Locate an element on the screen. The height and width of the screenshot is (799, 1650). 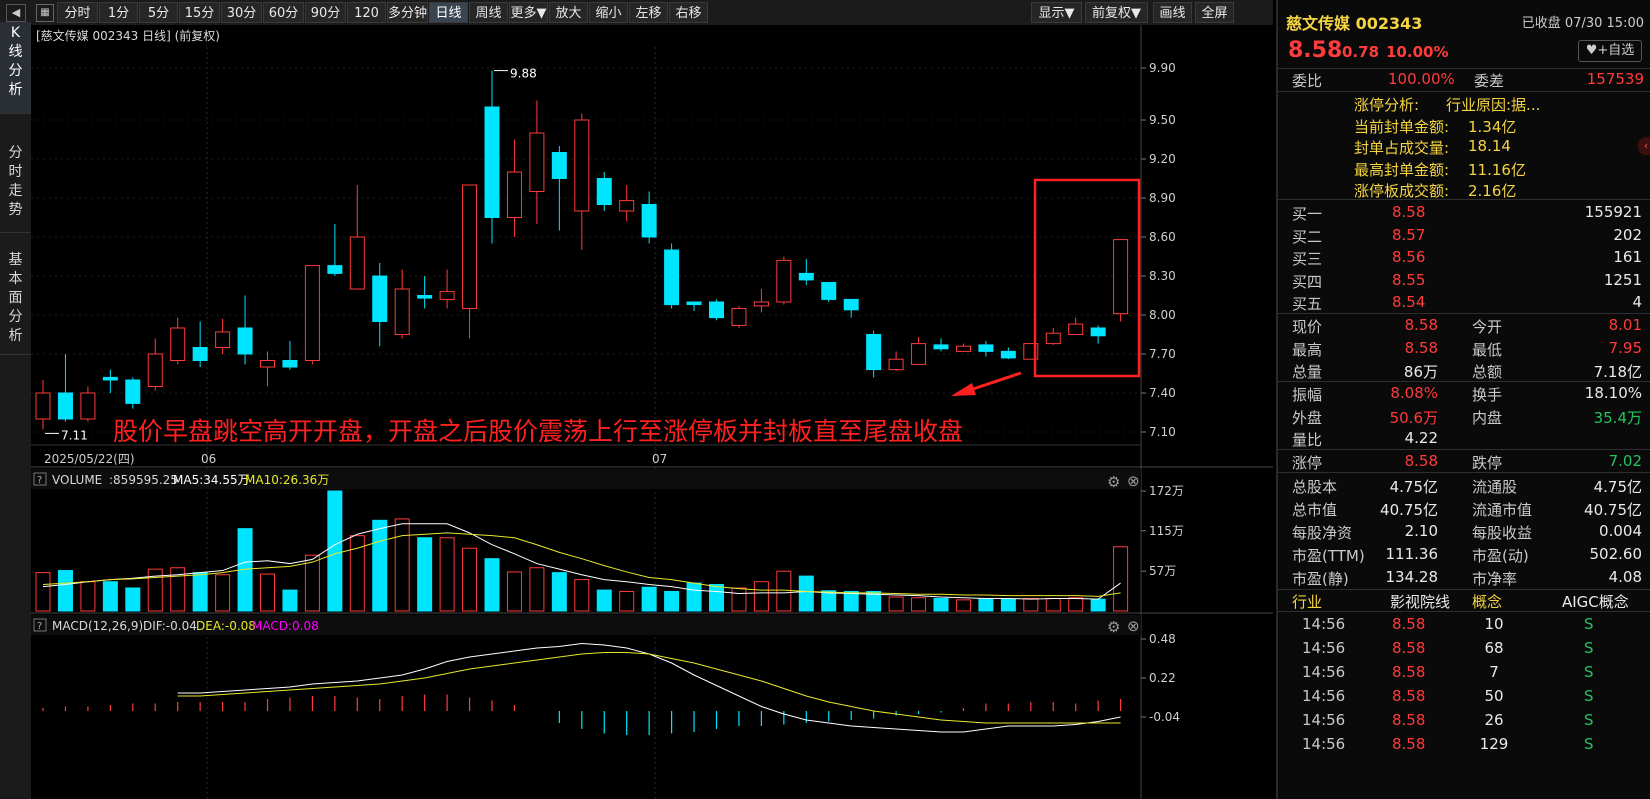
limit-info-label: 最高封单金额: is located at coordinates (1402, 169).